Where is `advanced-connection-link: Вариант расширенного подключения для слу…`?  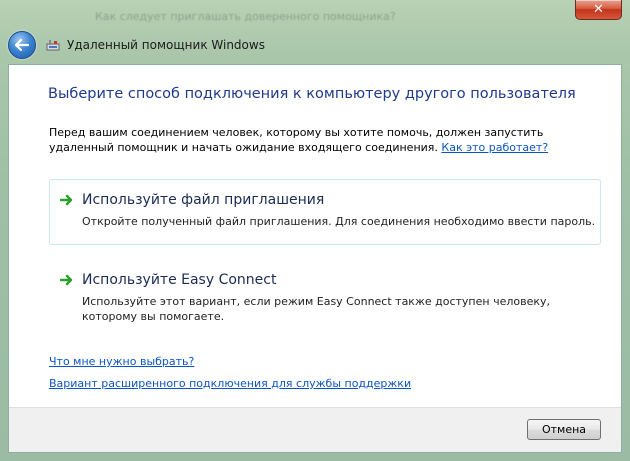 advanced-connection-link: Вариант расширенного подключения для слу… is located at coordinates (230, 383).